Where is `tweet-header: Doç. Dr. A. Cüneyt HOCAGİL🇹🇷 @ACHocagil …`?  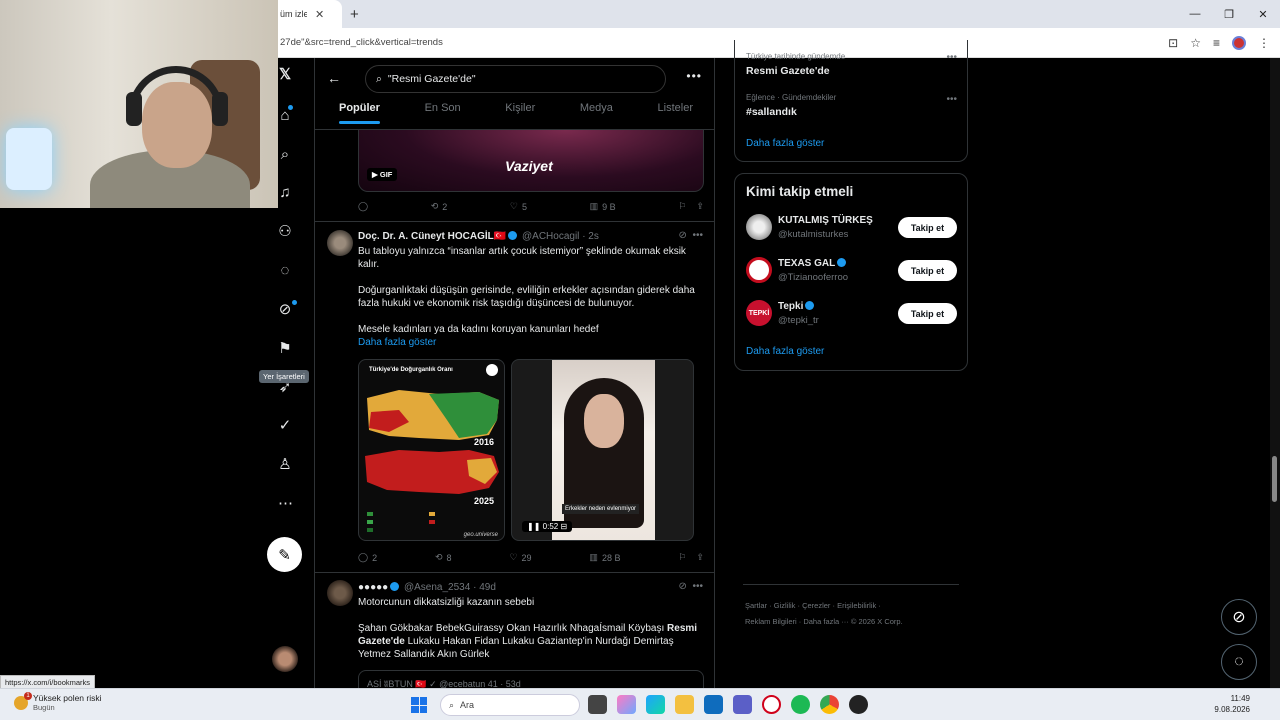
tweet-header: Doç. Dr. A. Cüneyt HOCAGİL🇹🇷 @ACHocagil … is located at coordinates (478, 236).